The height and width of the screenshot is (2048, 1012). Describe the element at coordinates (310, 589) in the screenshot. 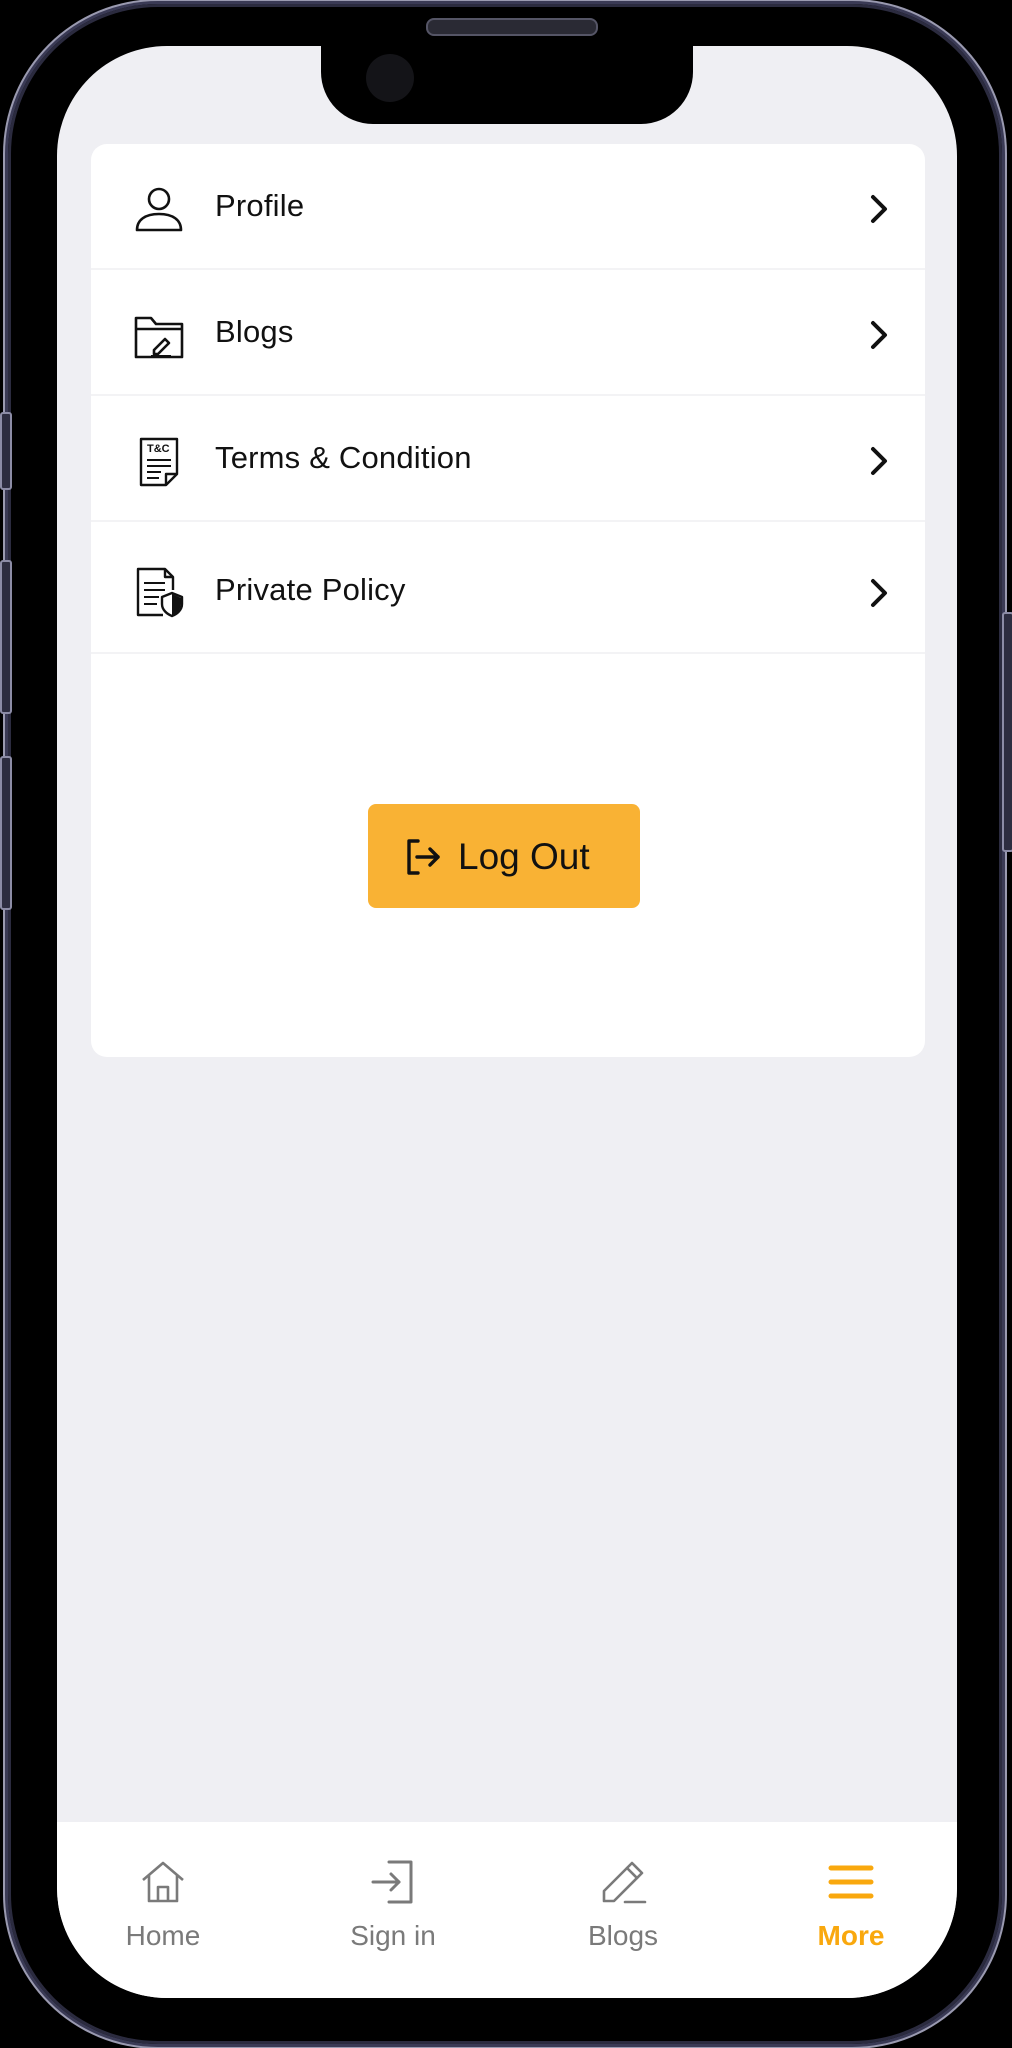

I see `menu-item-label: Private Policy` at that location.